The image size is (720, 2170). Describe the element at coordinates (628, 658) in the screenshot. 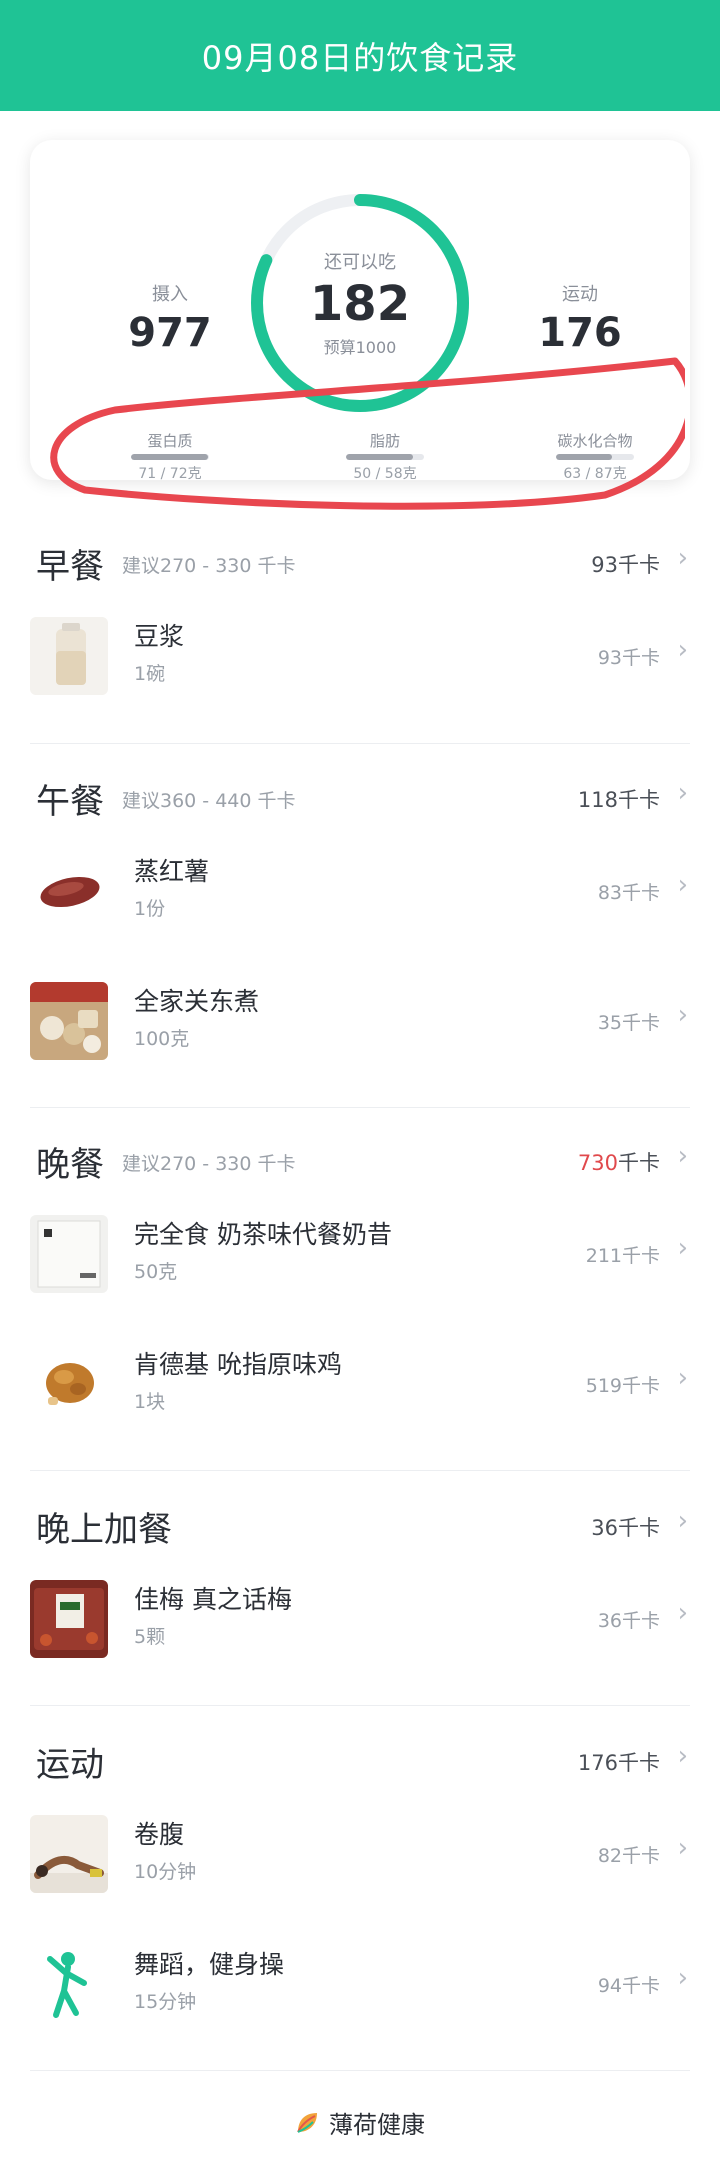

I see `food-calories: 93千卡` at that location.